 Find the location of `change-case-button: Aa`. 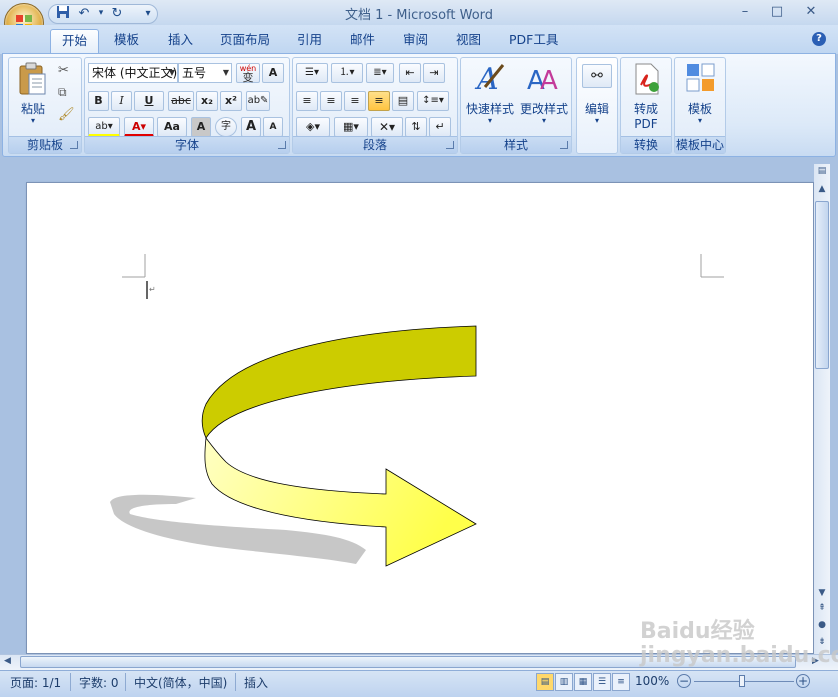

change-case-button: Aa is located at coordinates (172, 127).